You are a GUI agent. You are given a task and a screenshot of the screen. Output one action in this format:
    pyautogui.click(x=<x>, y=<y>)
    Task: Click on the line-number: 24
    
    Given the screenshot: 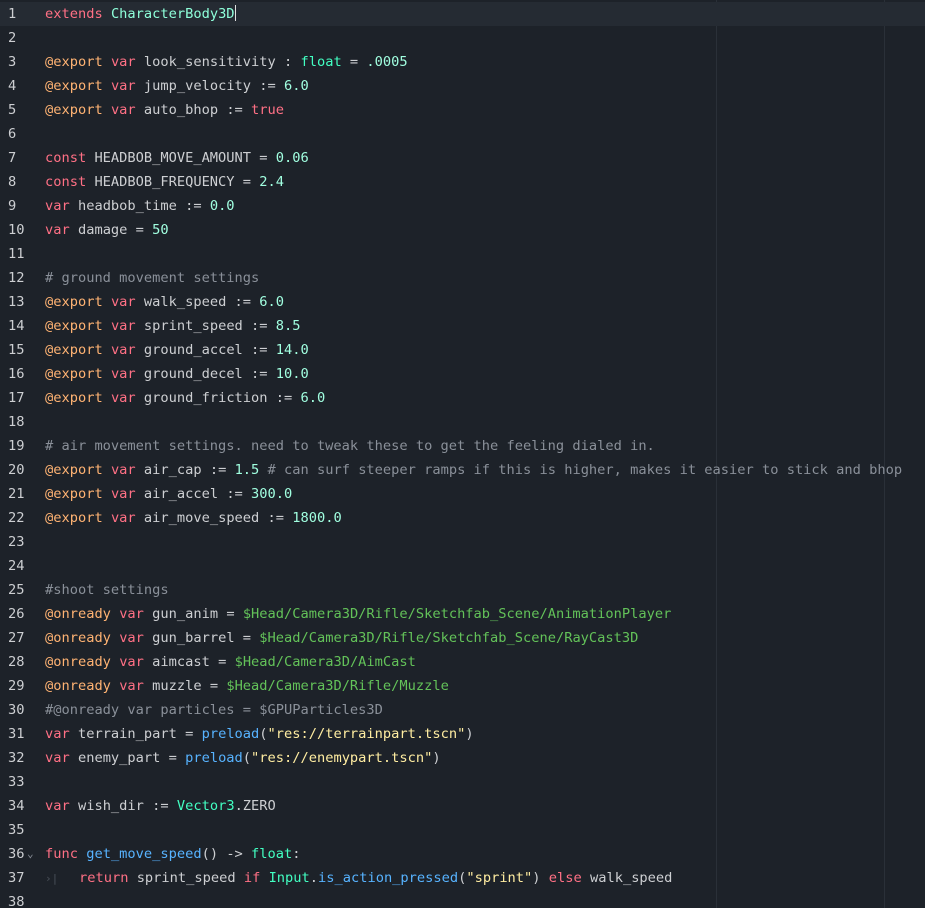 What is the action you would take?
    pyautogui.click(x=16, y=566)
    